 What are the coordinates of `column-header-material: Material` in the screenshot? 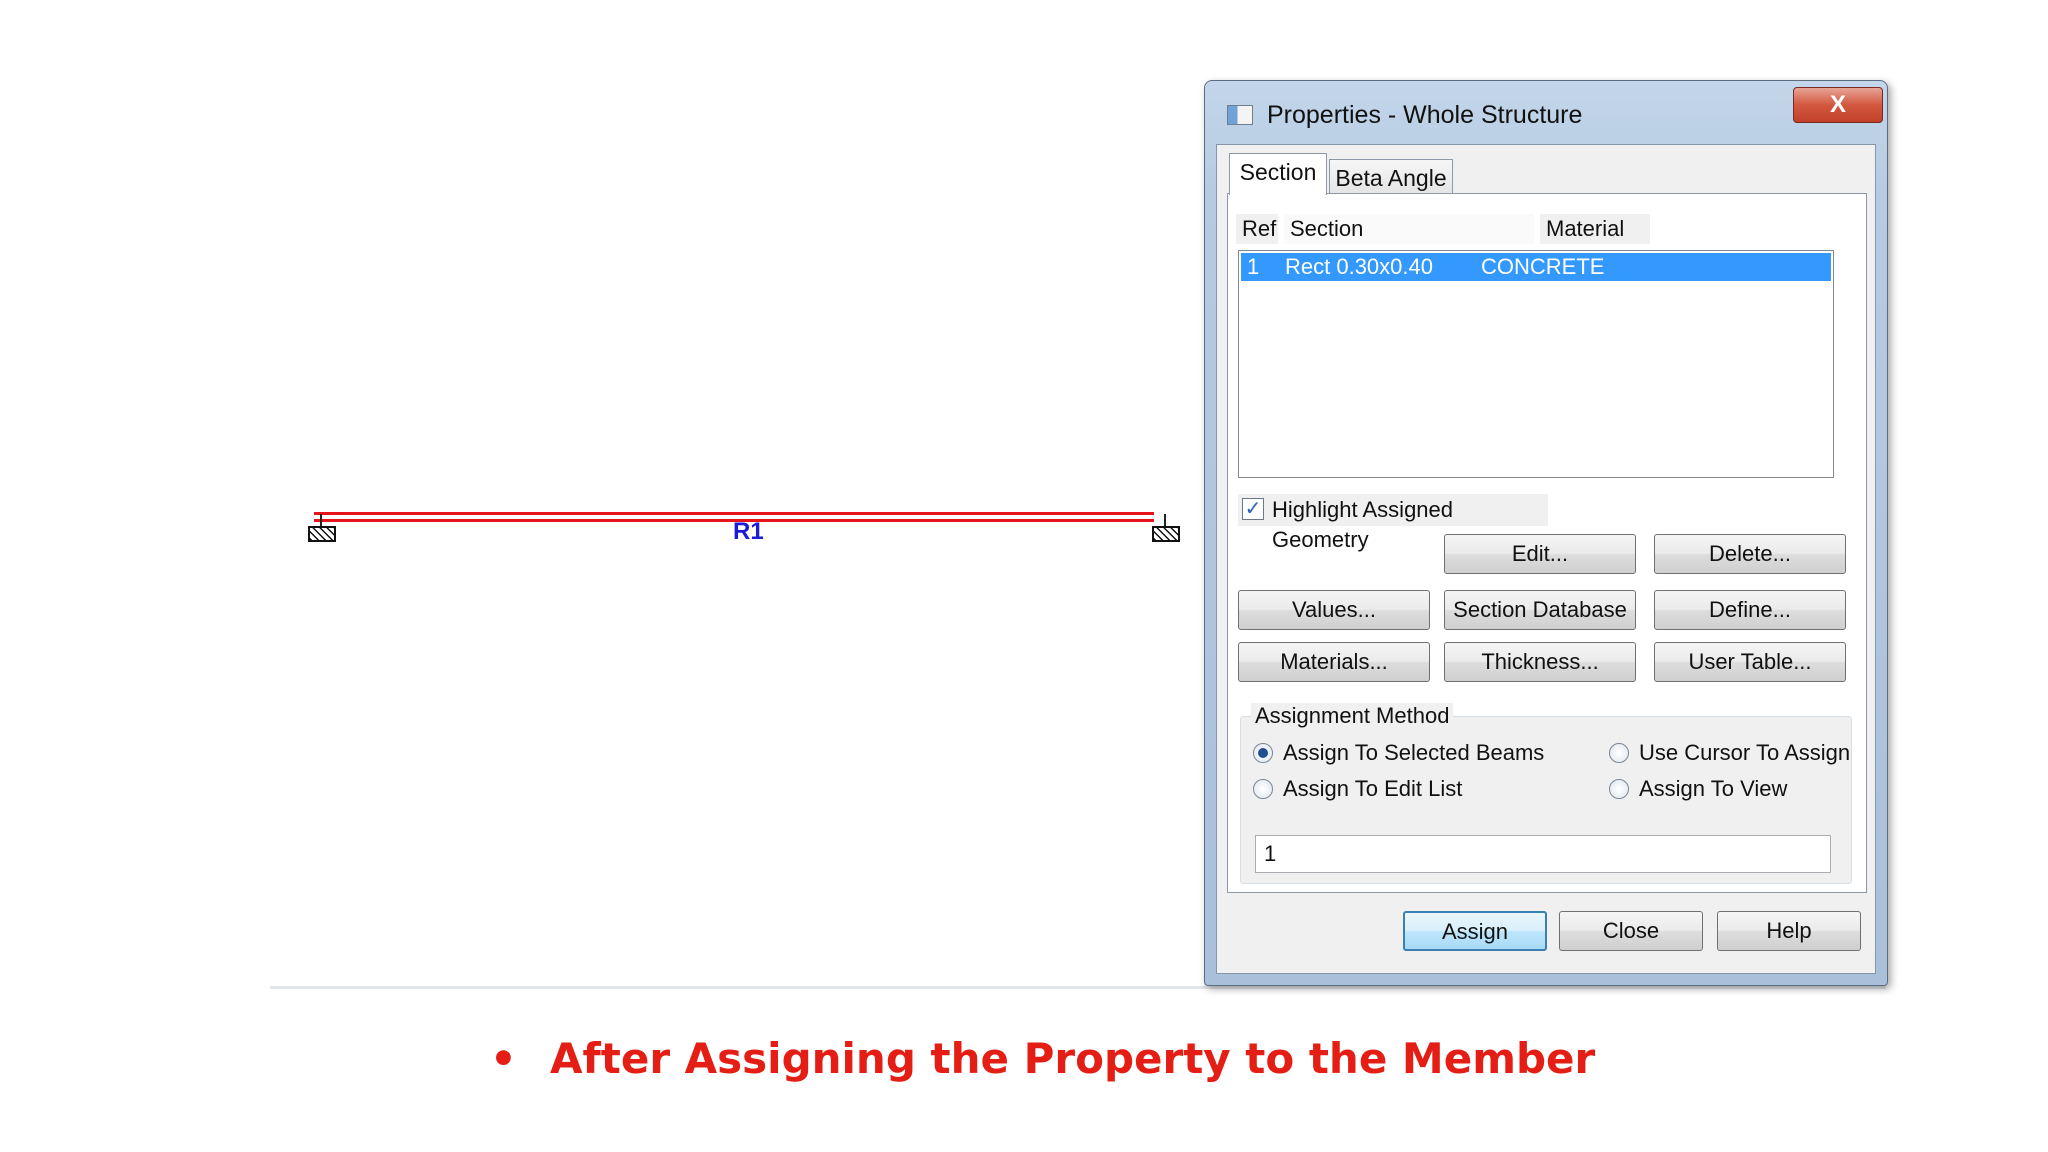 It's located at (1595, 229).